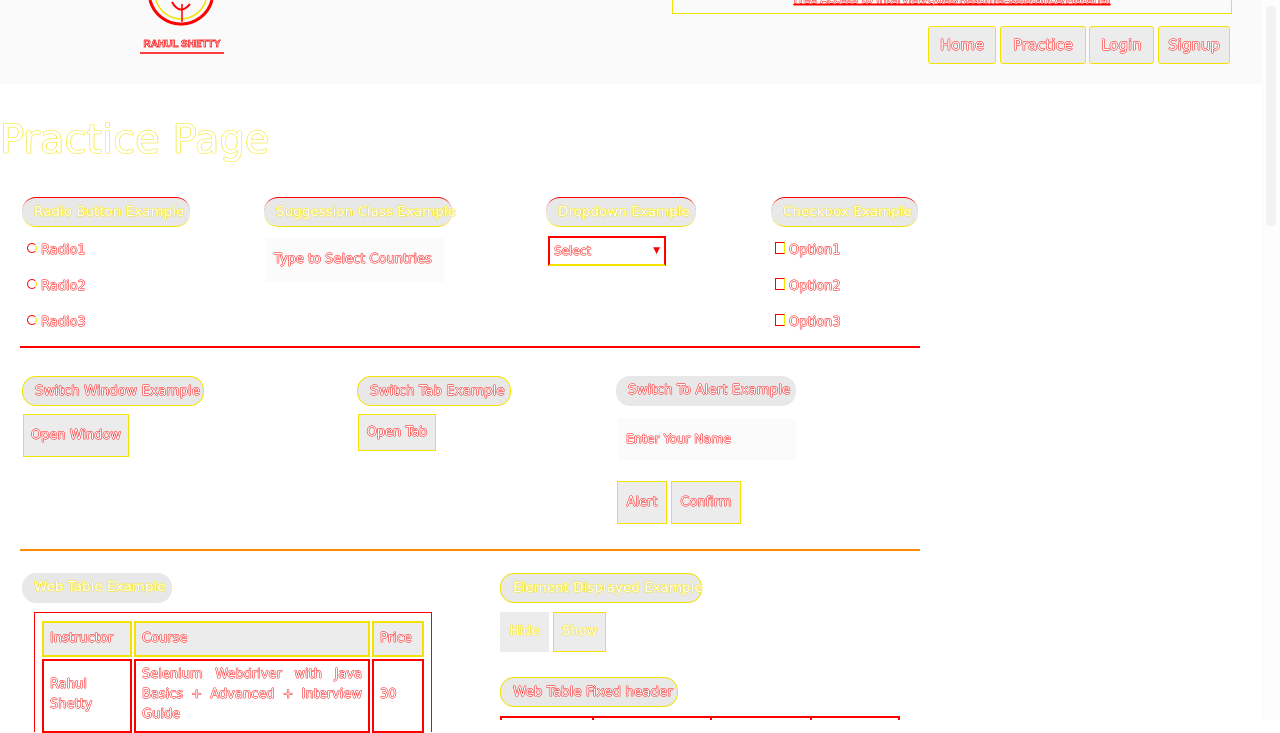 The width and height of the screenshot is (1280, 733). Describe the element at coordinates (656, 251) in the screenshot. I see `chevron-down-icon: ▼` at that location.